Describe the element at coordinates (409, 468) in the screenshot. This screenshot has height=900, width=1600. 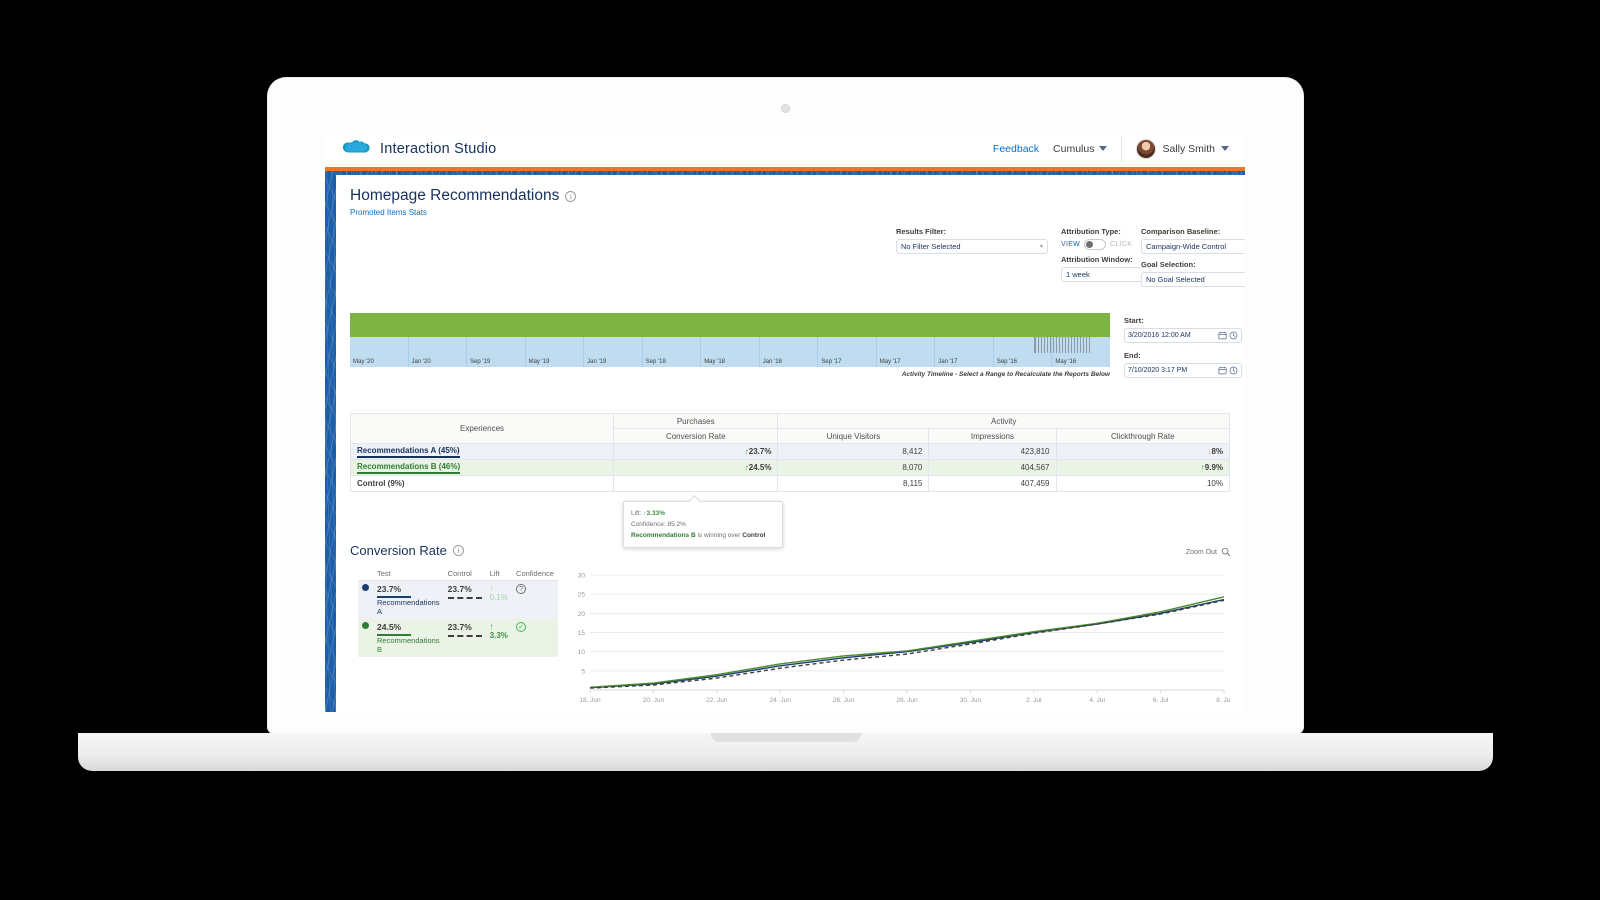
I see `experience-name: Recommendations B (46%)` at that location.